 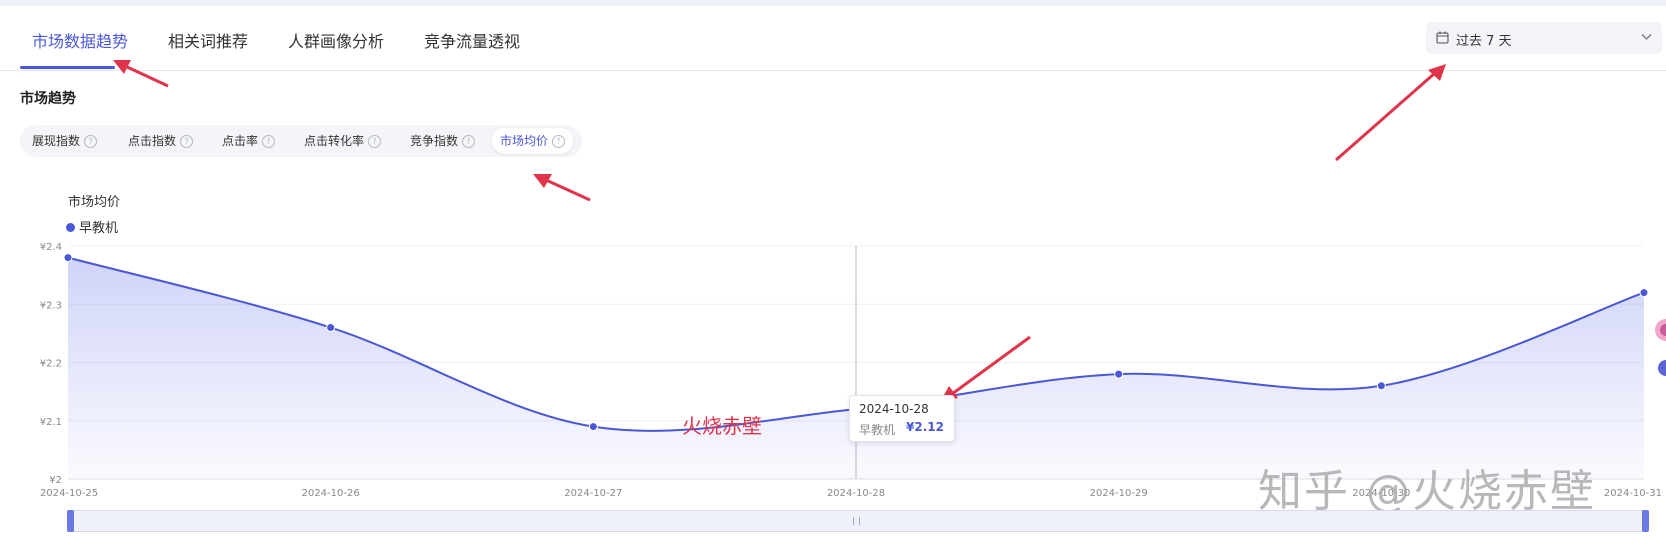 I want to click on tooltip-date: 2024-10-28, so click(x=894, y=409).